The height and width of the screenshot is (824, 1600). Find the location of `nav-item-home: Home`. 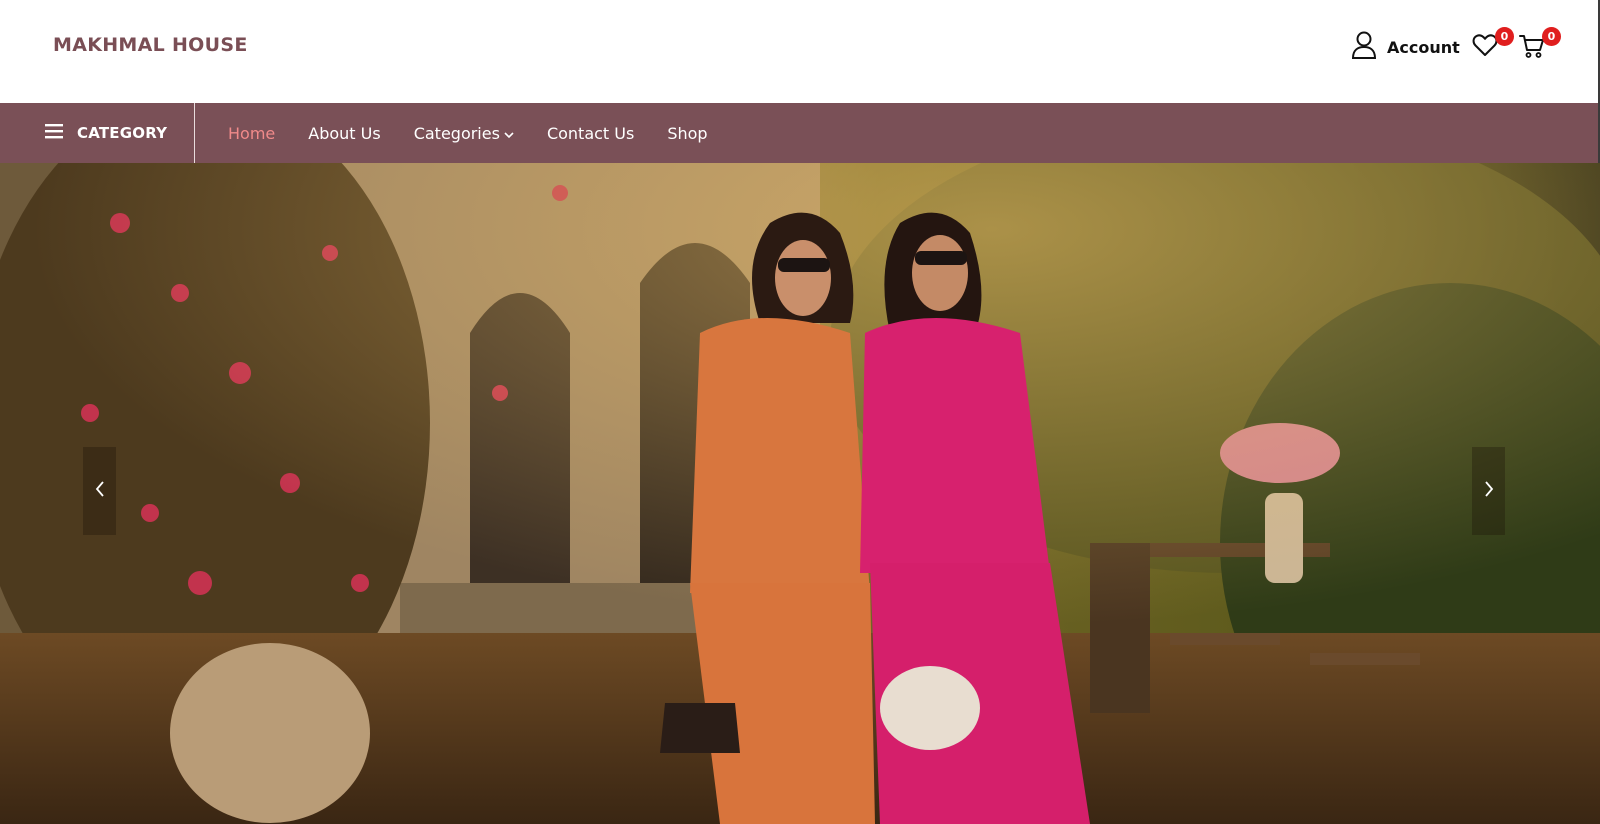

nav-item-home: Home is located at coordinates (251, 133).